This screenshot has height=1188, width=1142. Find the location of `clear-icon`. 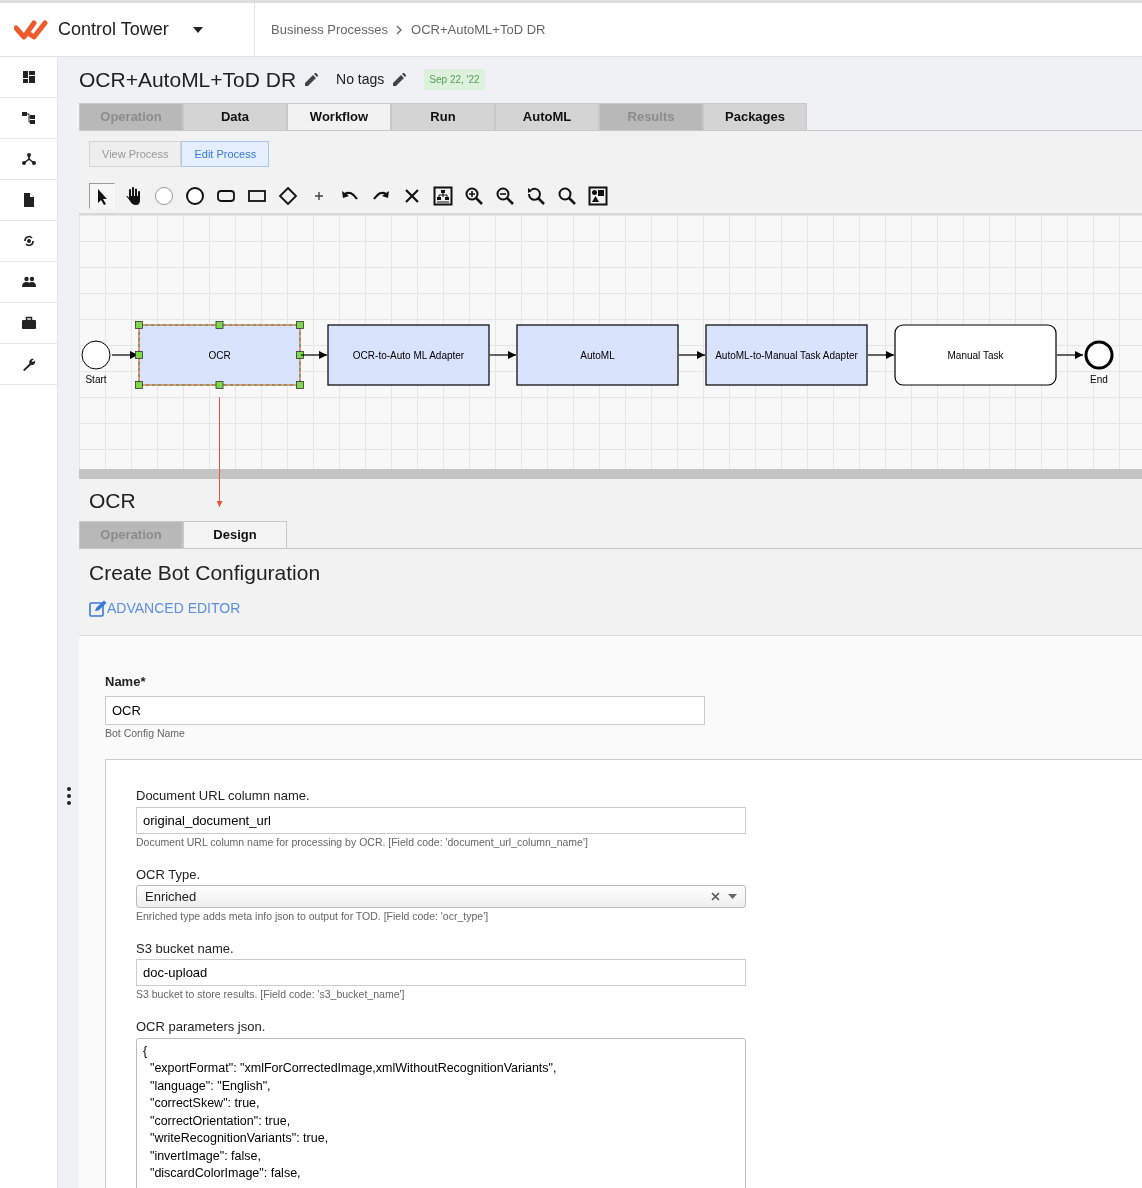

clear-icon is located at coordinates (715, 896).